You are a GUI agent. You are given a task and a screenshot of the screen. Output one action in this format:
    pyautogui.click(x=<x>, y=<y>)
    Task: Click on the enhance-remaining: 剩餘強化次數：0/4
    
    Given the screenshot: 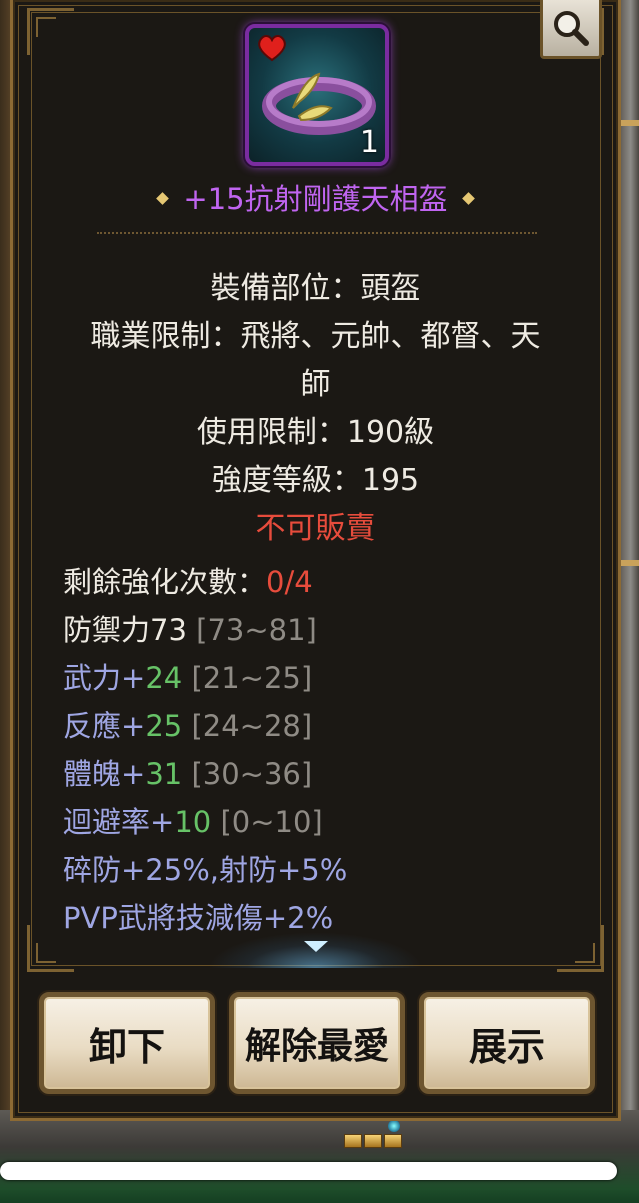 What is the action you would take?
    pyautogui.click(x=188, y=582)
    